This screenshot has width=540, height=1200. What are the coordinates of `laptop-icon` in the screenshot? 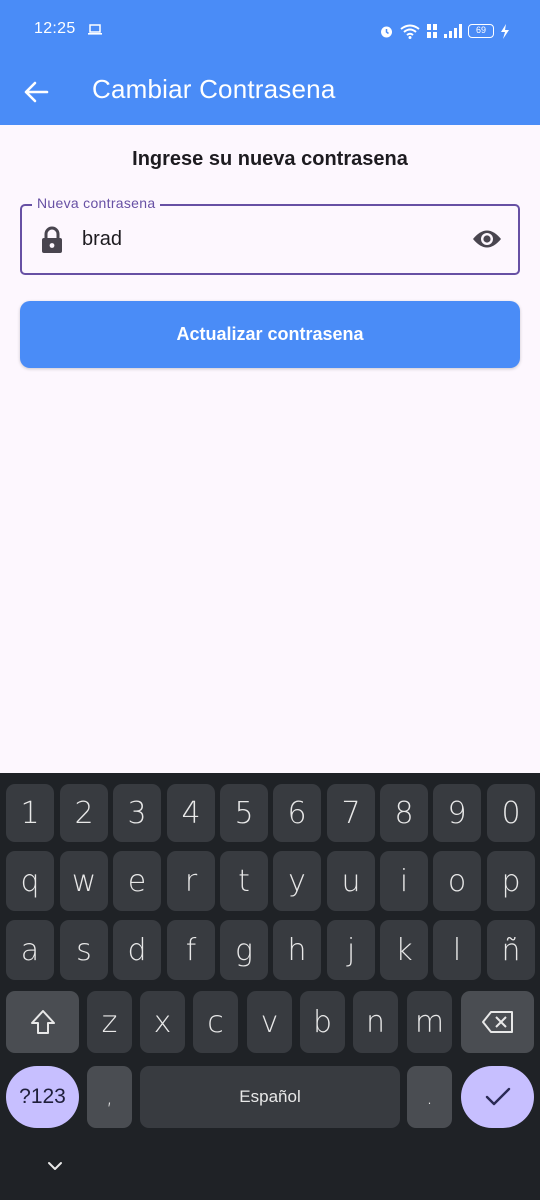 It's located at (95, 29).